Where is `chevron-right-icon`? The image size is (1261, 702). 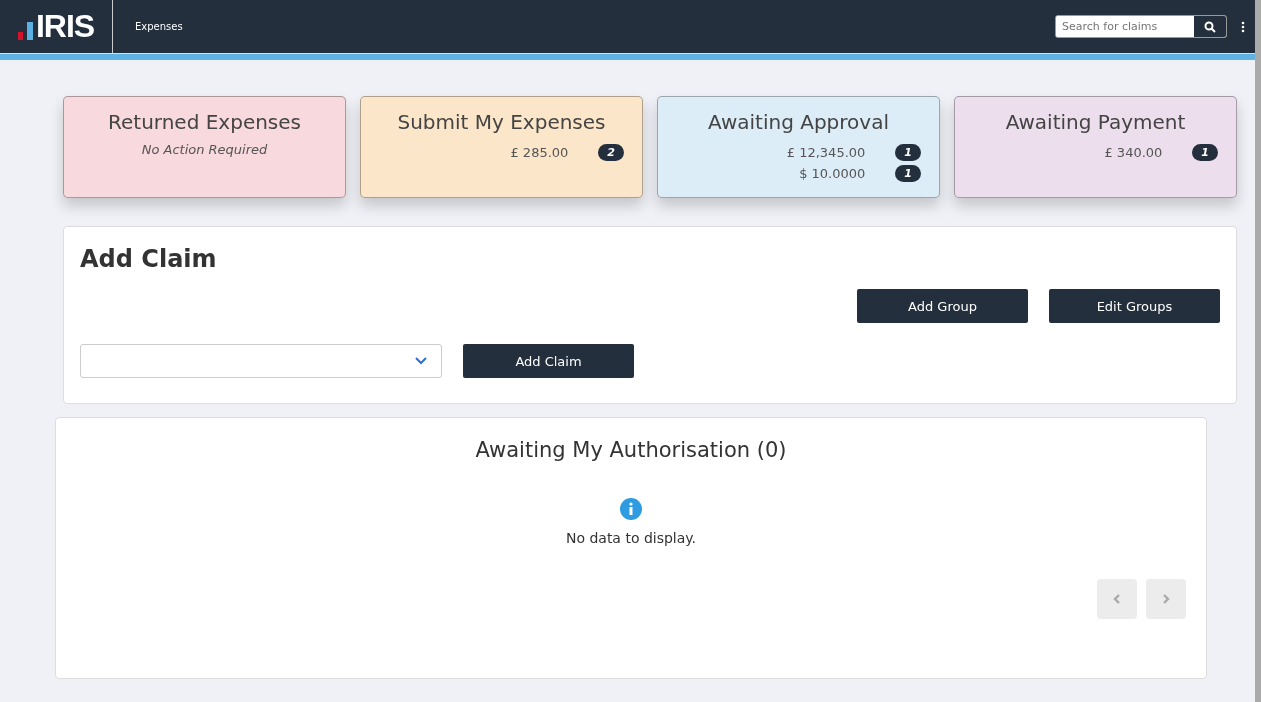 chevron-right-icon is located at coordinates (1166, 599).